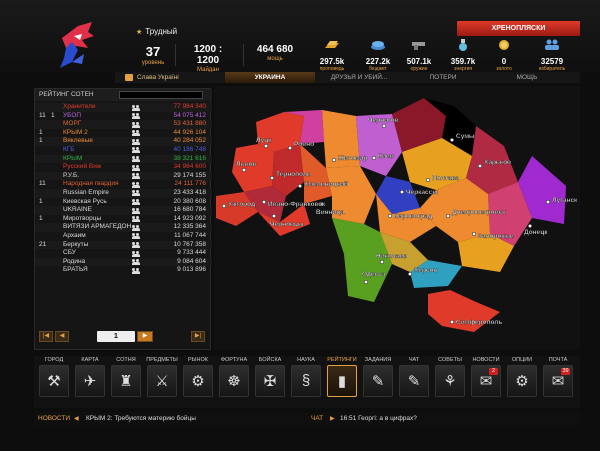 Image resolution: width=600 pixels, height=451 pixels. I want to click on clan-name: Народная гвардия, so click(97, 184).